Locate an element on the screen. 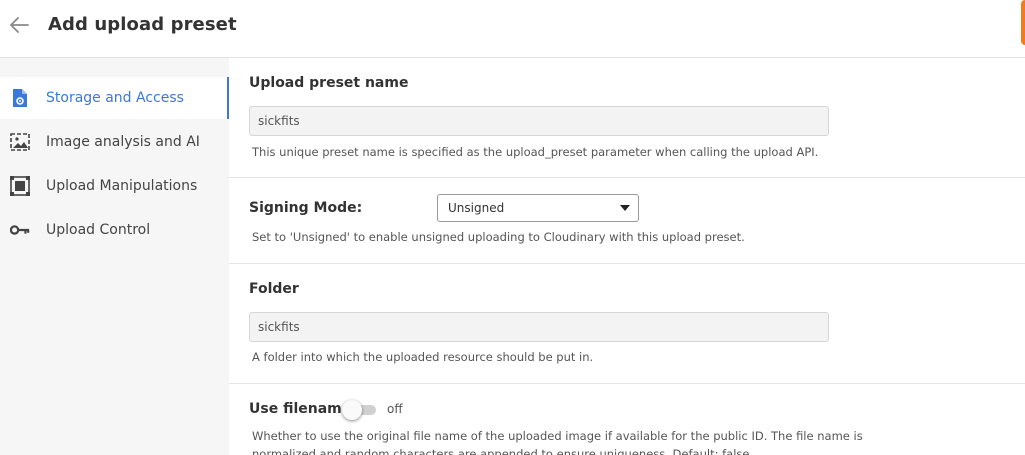  image-frame-icon is located at coordinates (20, 142).